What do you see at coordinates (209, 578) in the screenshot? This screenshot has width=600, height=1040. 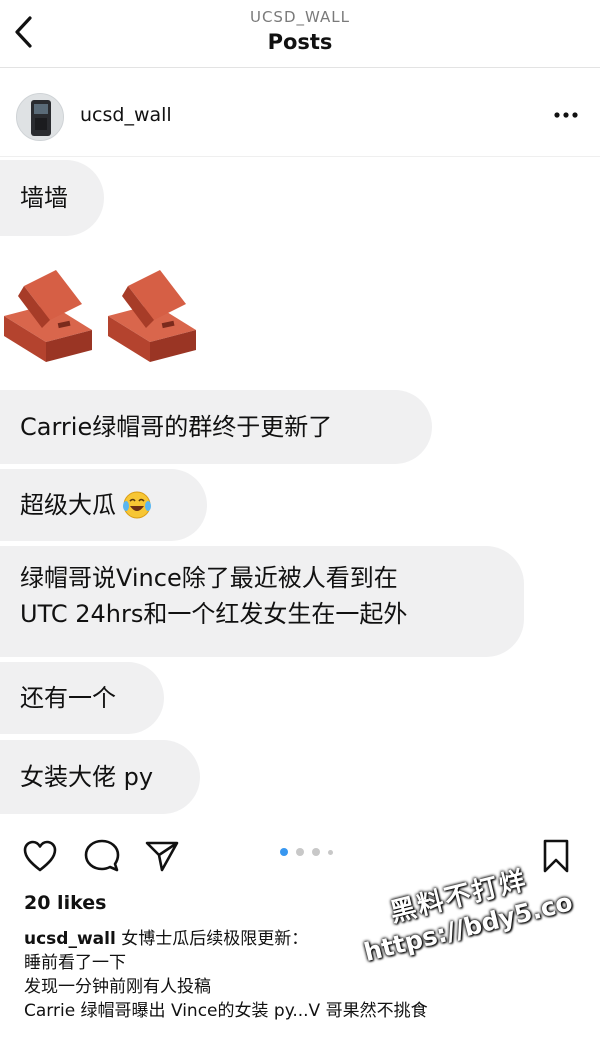 I see `chat-text-4a: 绿帽哥说Vince除了最近被人看到在` at bounding box center [209, 578].